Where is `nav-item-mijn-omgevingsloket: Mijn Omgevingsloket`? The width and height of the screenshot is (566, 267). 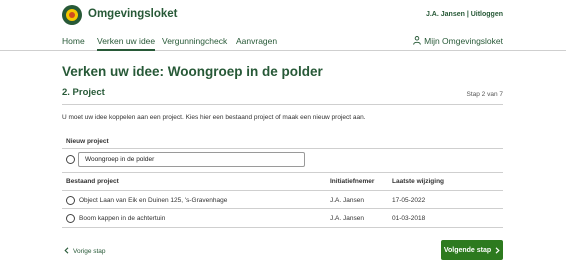
nav-item-mijn-omgevingsloket: Mijn Omgevingsloket is located at coordinates (458, 41).